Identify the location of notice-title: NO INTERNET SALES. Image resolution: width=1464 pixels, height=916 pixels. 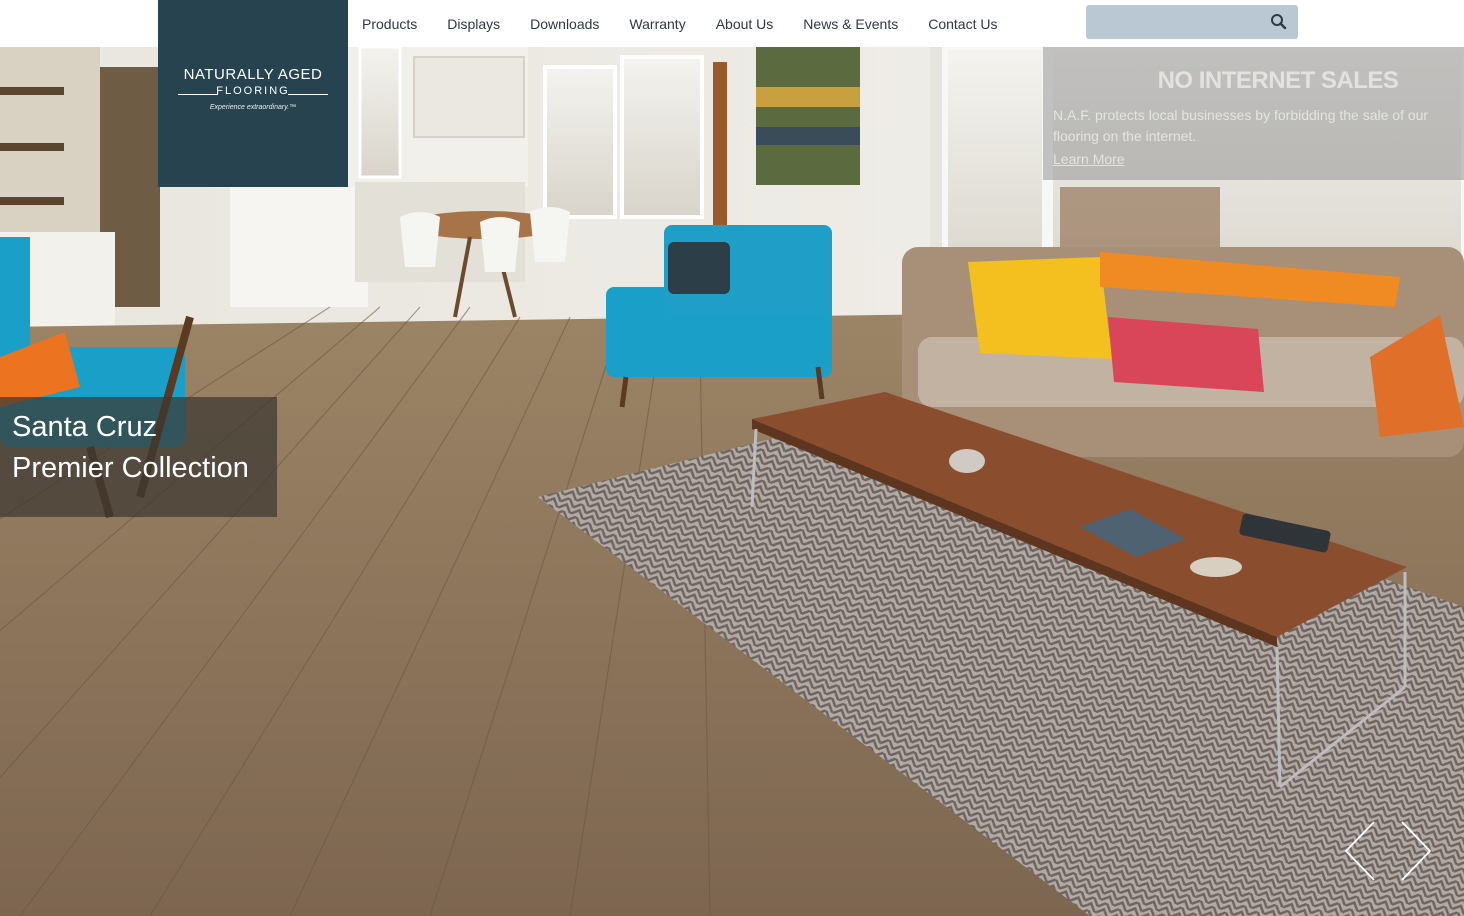
(1278, 80).